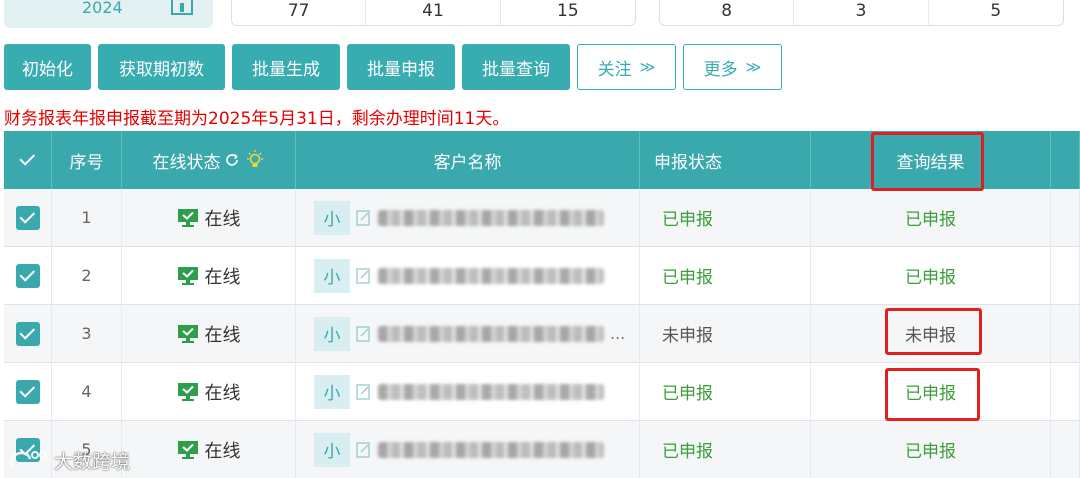 This screenshot has height=478, width=1080. What do you see at coordinates (255, 160) in the screenshot?
I see `lightbulb-icon` at bounding box center [255, 160].